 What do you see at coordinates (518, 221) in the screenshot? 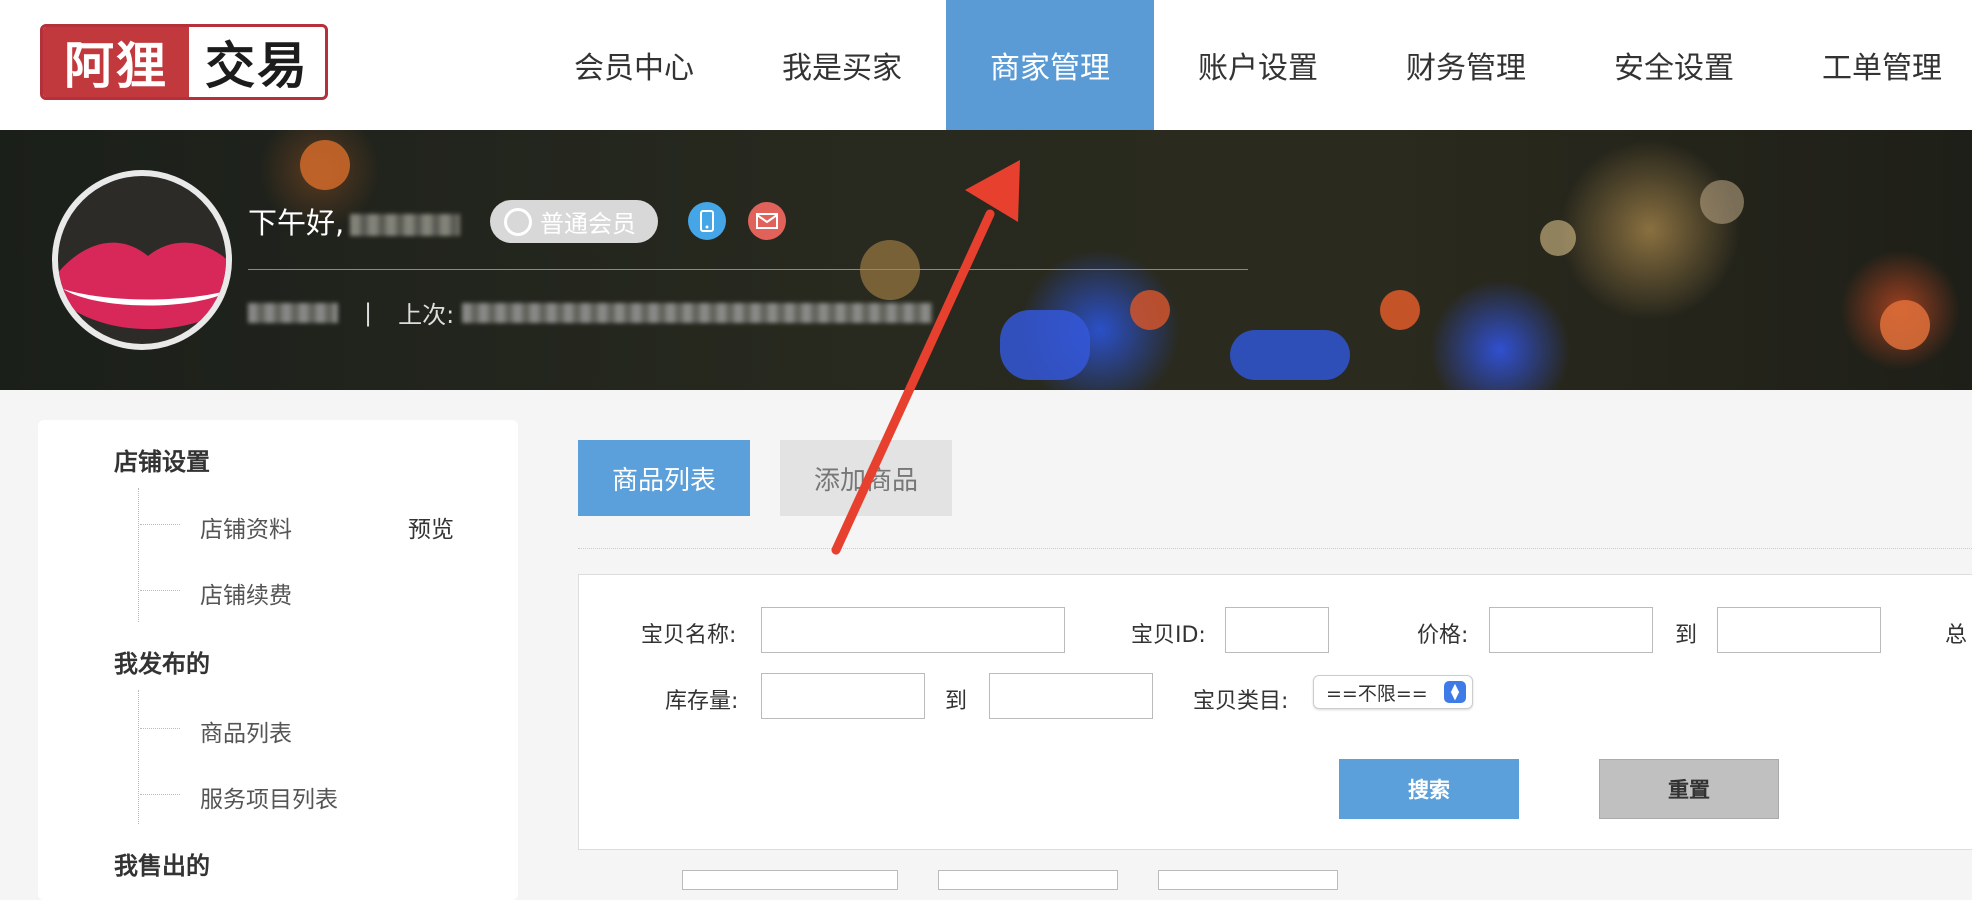
I see `award-icon` at bounding box center [518, 221].